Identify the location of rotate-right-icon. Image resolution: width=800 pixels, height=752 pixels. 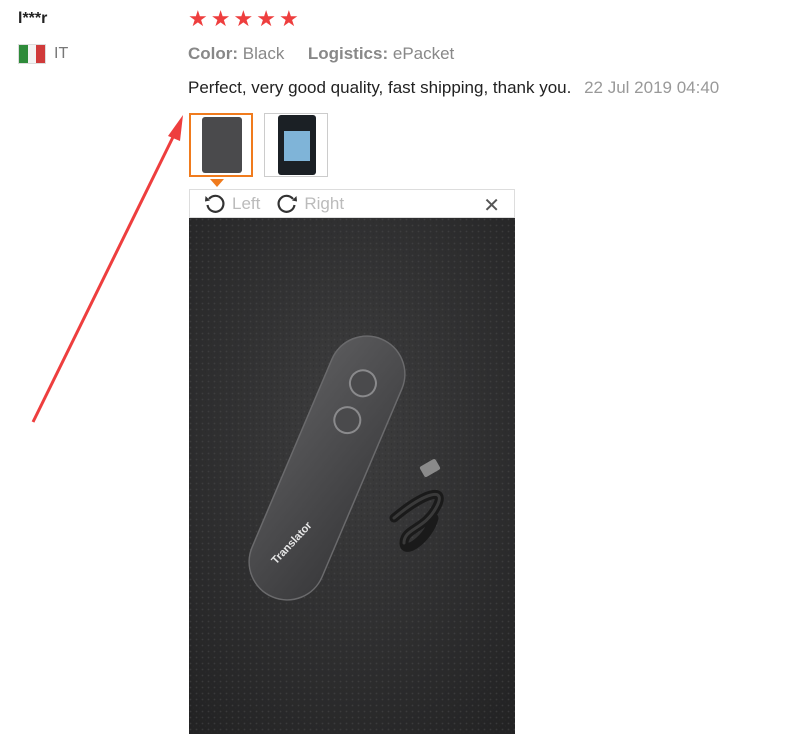
(287, 203).